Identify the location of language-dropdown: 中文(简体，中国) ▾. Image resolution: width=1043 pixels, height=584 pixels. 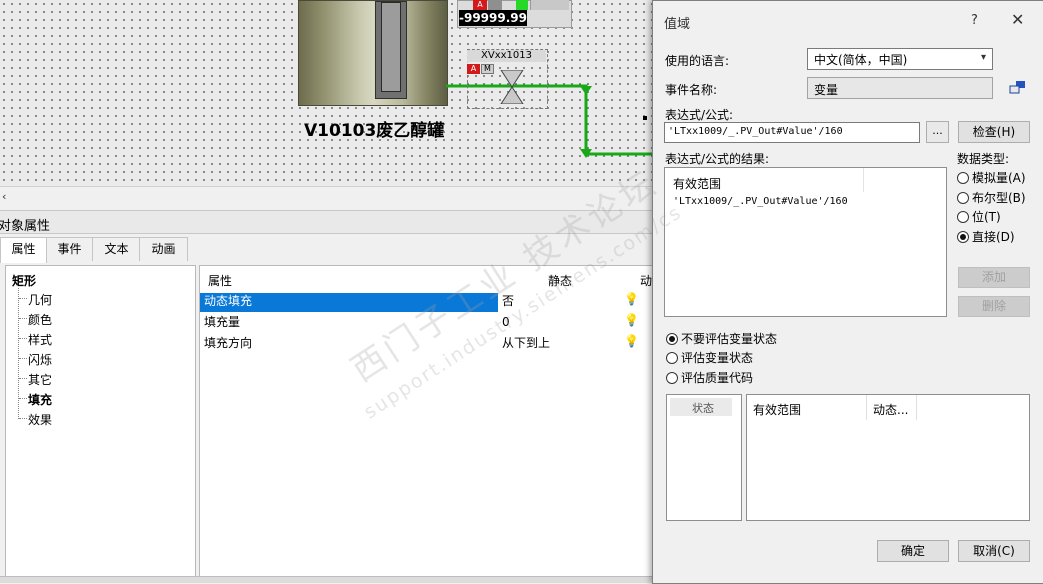
(900, 59).